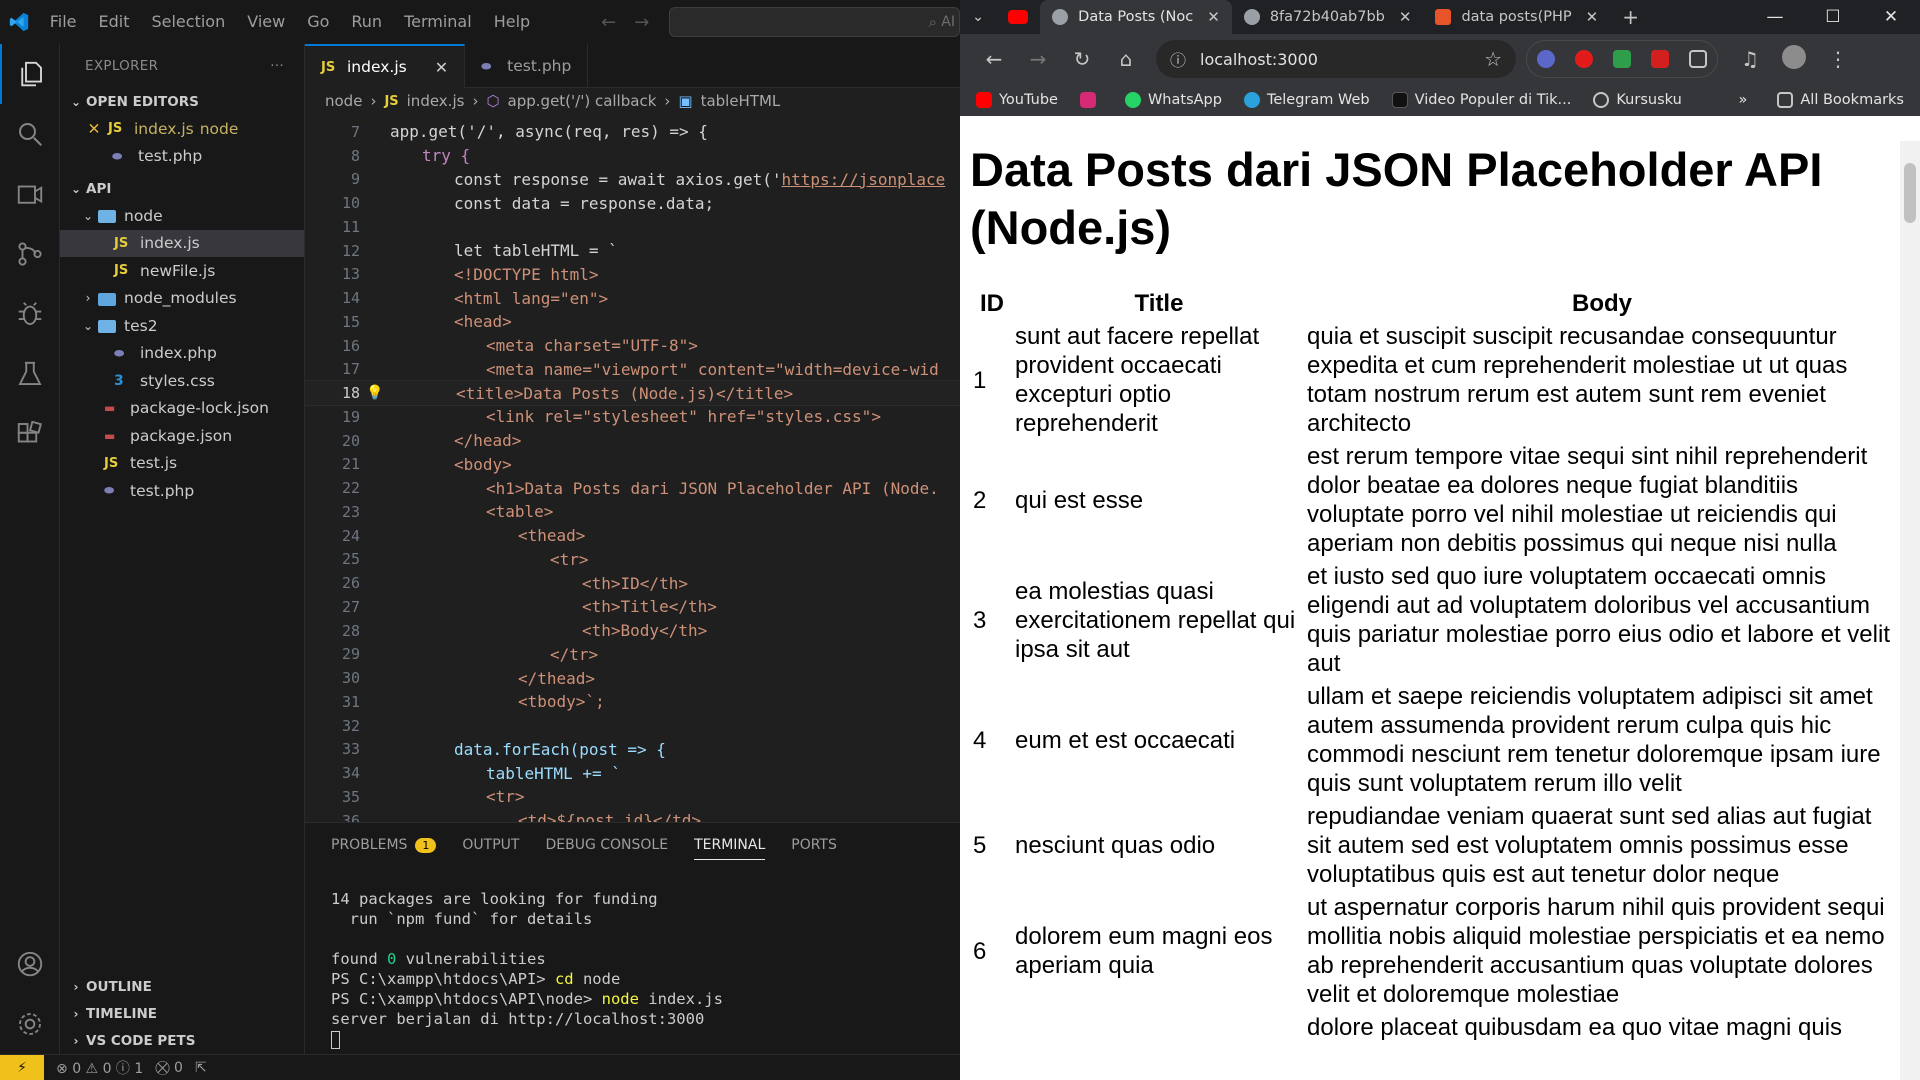 This screenshot has height=1080, width=1920. What do you see at coordinates (182, 436) in the screenshot?
I see `tree-file-package-json: ▬ package.json` at bounding box center [182, 436].